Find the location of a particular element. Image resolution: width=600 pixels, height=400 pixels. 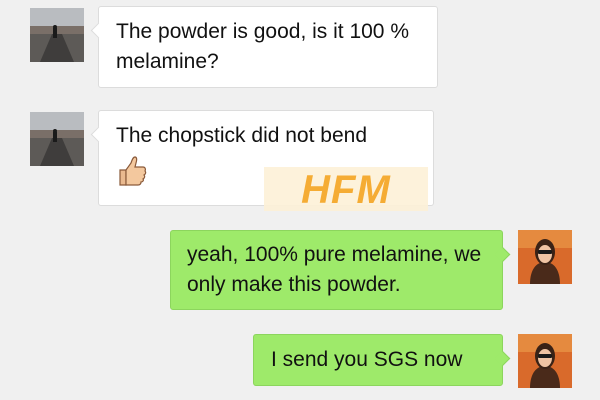

watermark-text: HFM is located at coordinates (346, 189).